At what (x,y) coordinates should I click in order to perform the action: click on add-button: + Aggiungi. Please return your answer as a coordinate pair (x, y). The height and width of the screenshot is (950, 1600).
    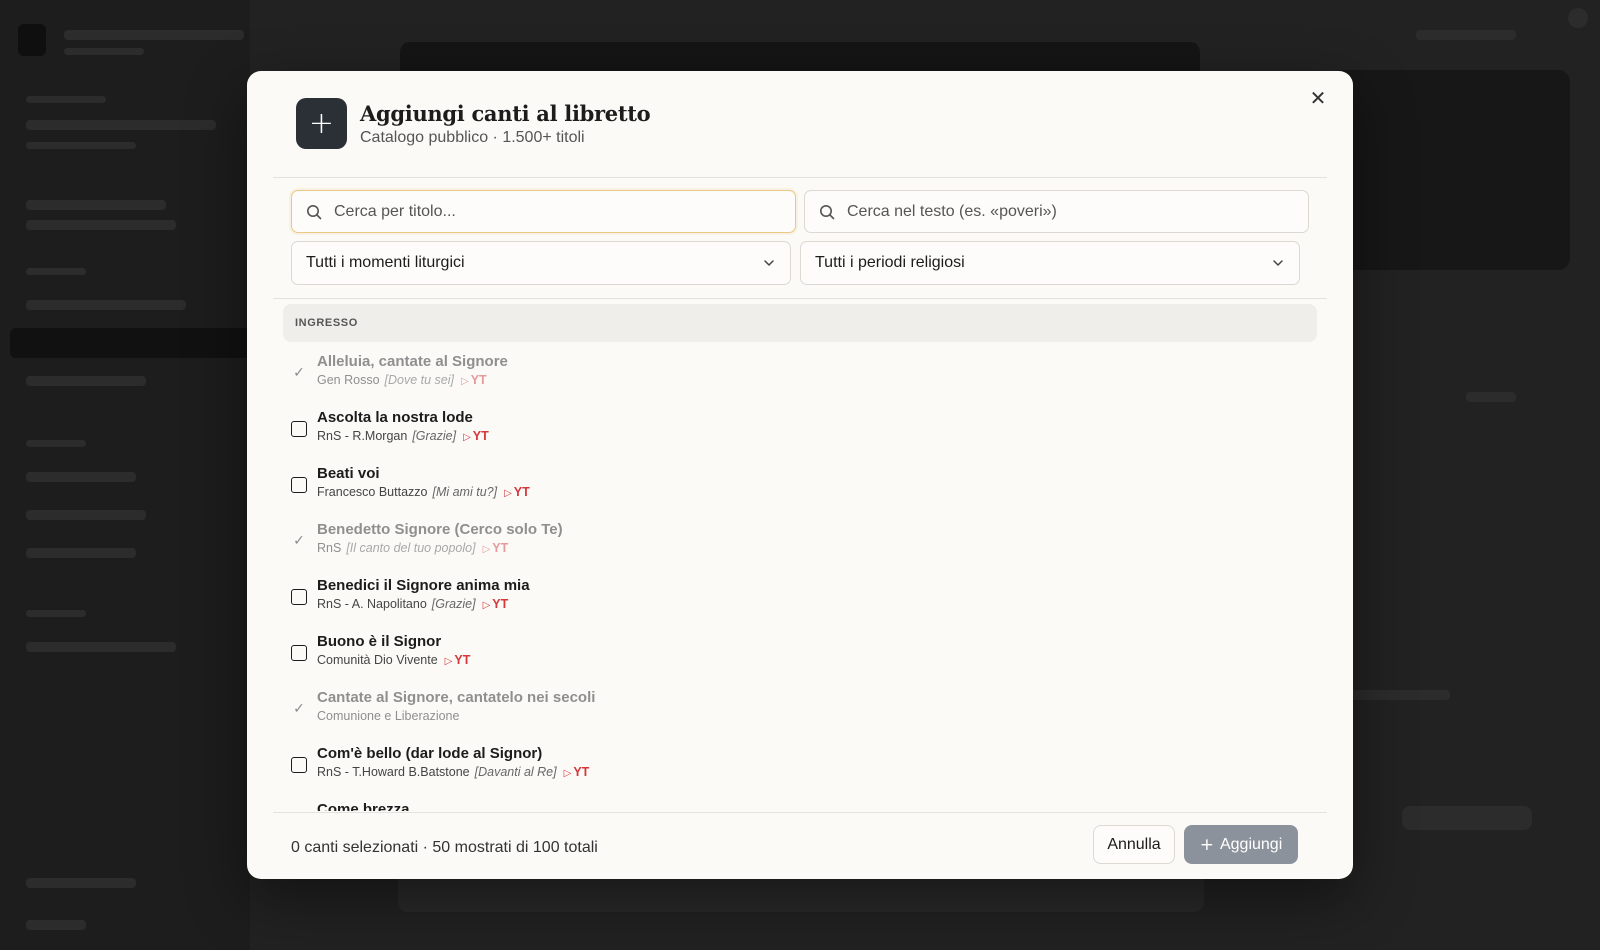
    Looking at the image, I should click on (1241, 844).